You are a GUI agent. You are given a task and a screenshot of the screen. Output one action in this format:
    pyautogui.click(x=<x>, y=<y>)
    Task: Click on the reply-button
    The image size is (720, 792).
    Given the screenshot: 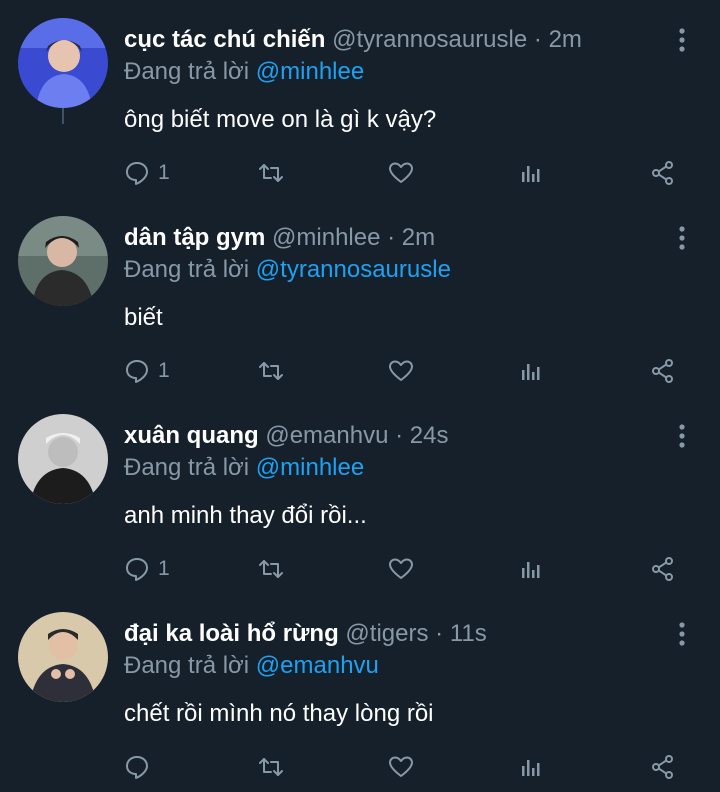 What is the action you would take?
    pyautogui.click(x=141, y=767)
    